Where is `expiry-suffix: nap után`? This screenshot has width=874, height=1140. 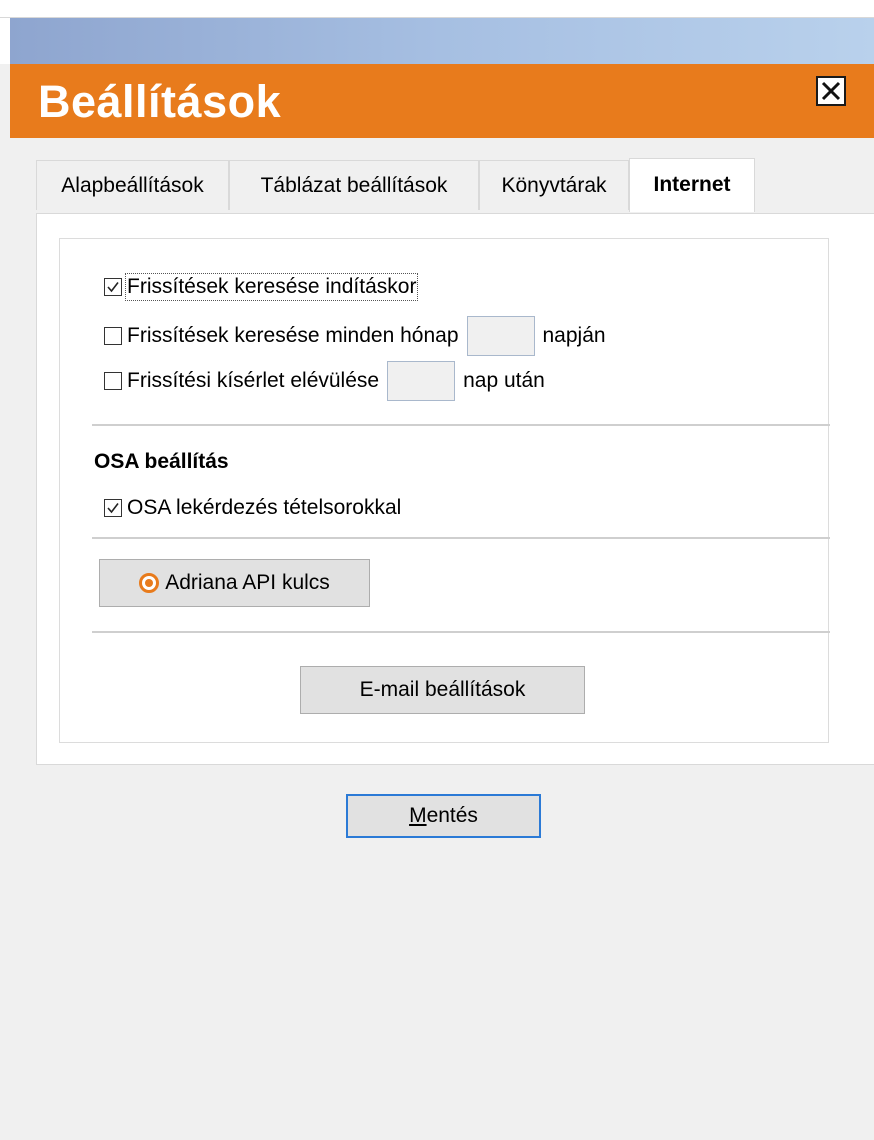
expiry-suffix: nap után is located at coordinates (504, 380).